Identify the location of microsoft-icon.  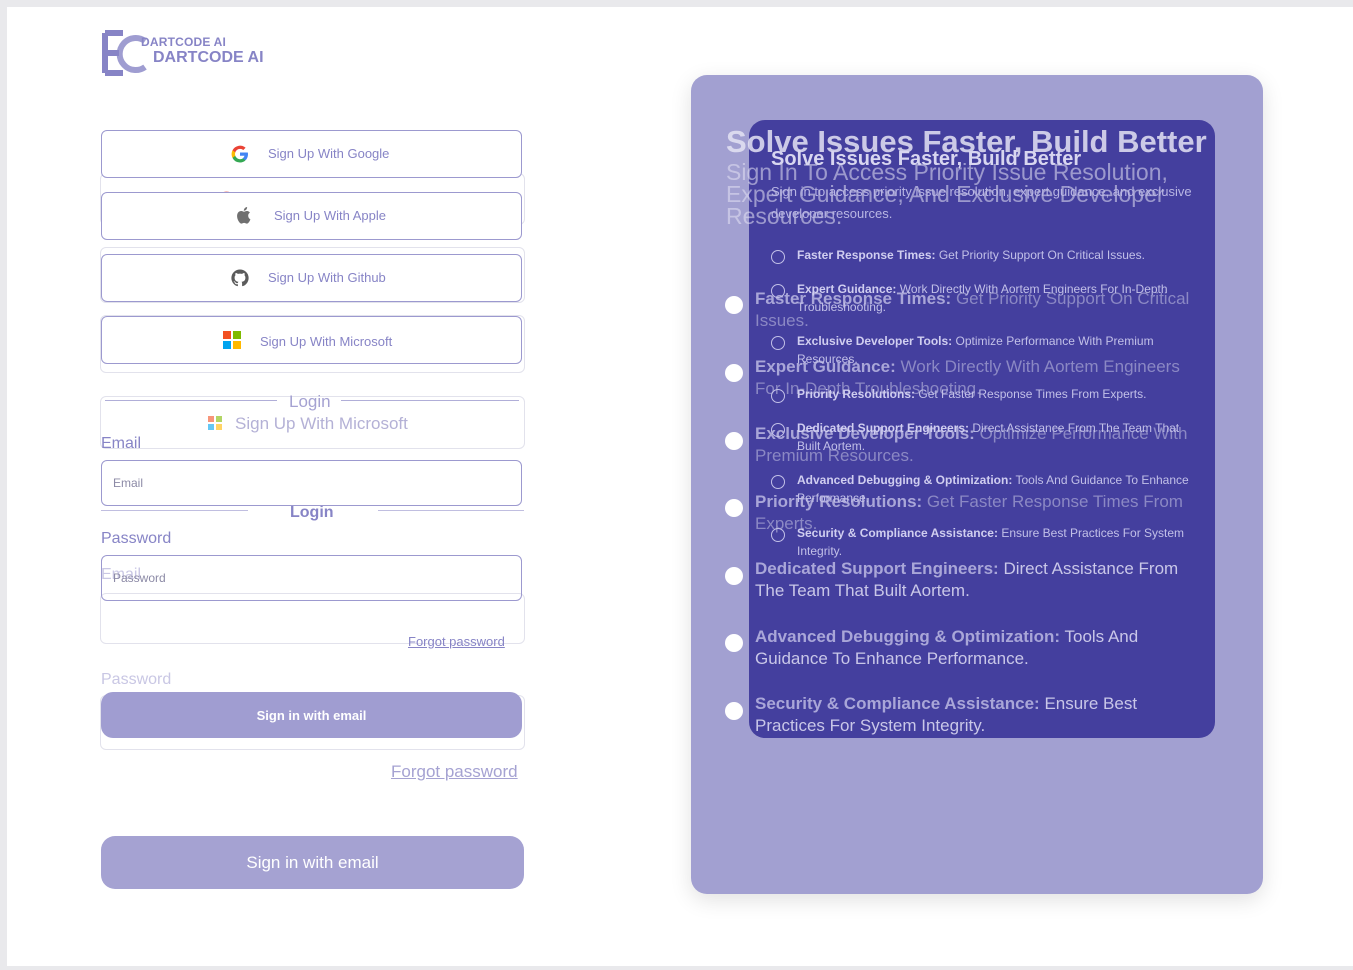
(232, 340).